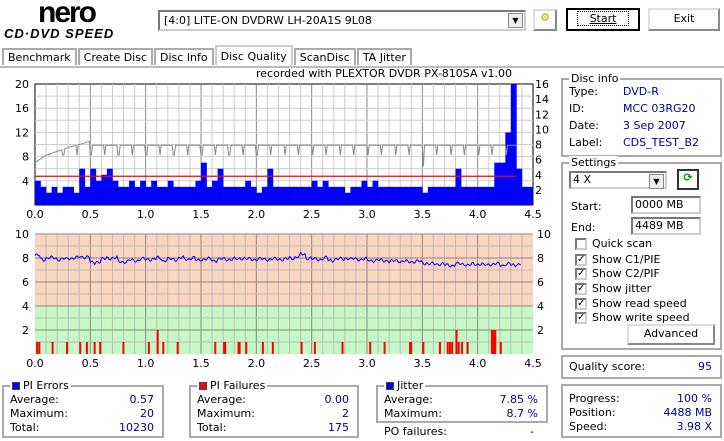 Image resolution: width=724 pixels, height=441 pixels. What do you see at coordinates (25, 258) in the screenshot?
I see `y-tick-label: 8` at bounding box center [25, 258].